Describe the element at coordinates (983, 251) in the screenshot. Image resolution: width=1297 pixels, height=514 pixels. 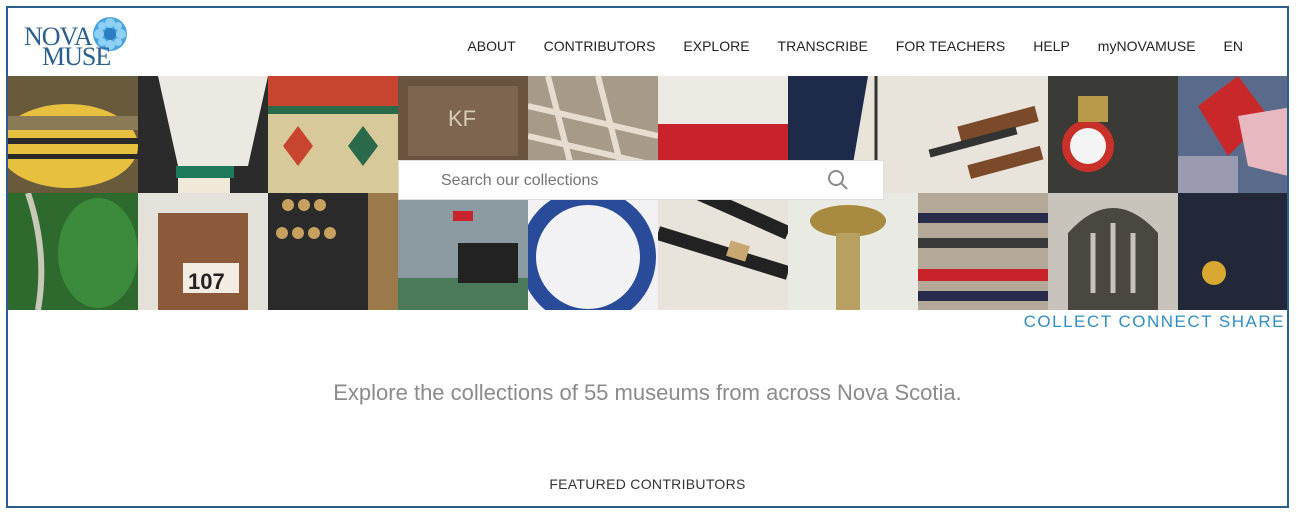
I see `banner-image-striped-rug` at that location.